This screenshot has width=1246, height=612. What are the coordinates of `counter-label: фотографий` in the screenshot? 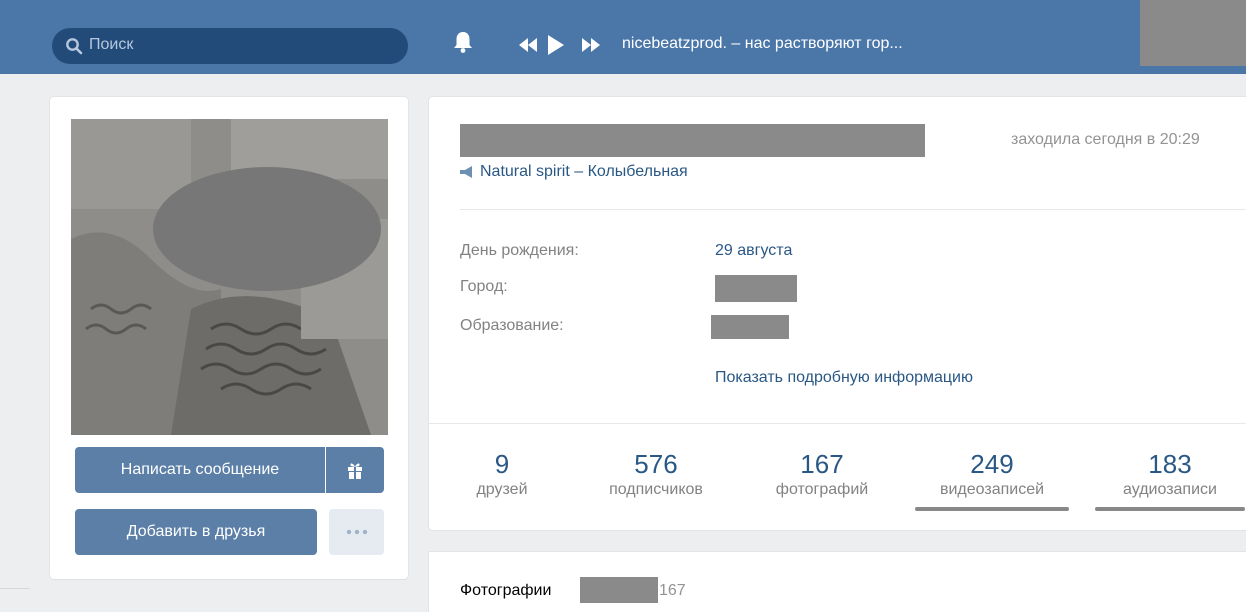 It's located at (822, 489).